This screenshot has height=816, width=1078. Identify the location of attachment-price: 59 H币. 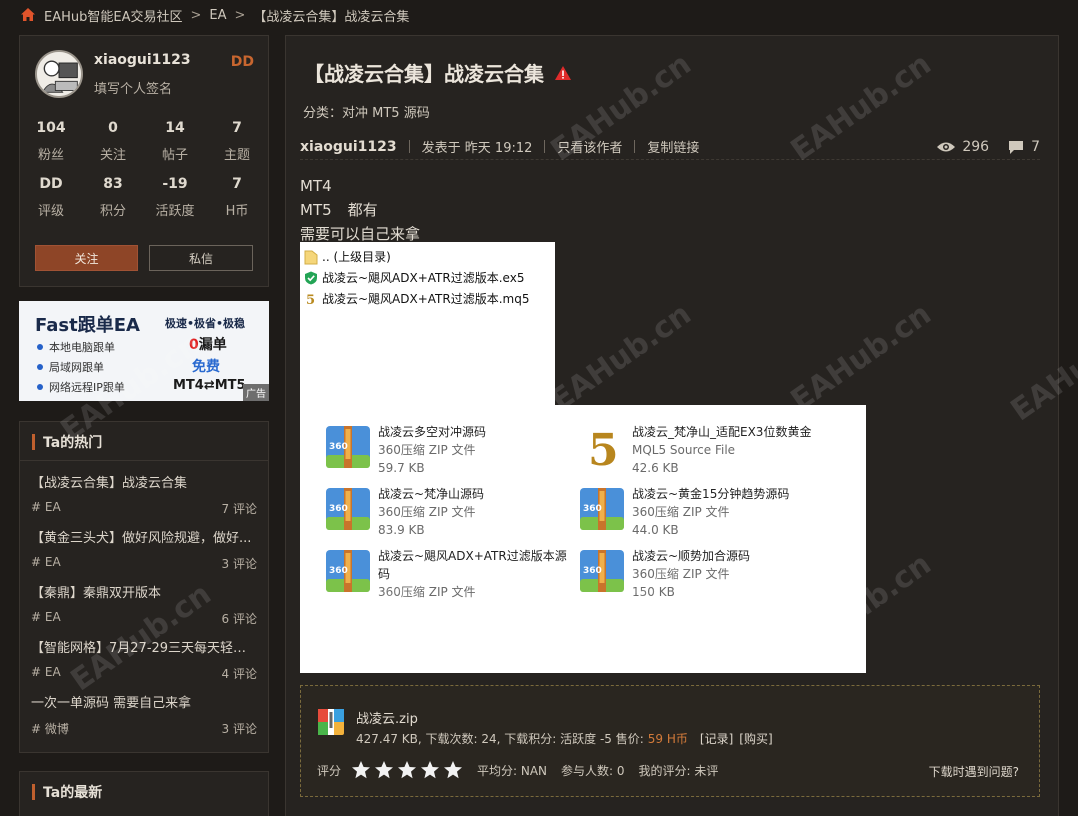
(667, 739).